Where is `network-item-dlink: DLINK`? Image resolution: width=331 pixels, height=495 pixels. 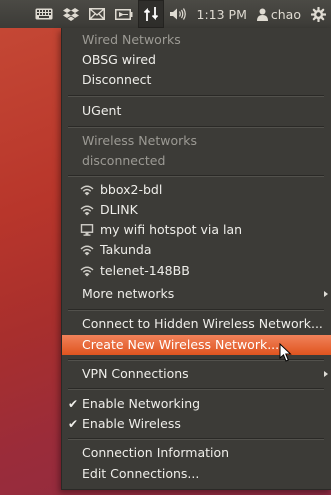
network-item-dlink: DLINK is located at coordinates (196, 210).